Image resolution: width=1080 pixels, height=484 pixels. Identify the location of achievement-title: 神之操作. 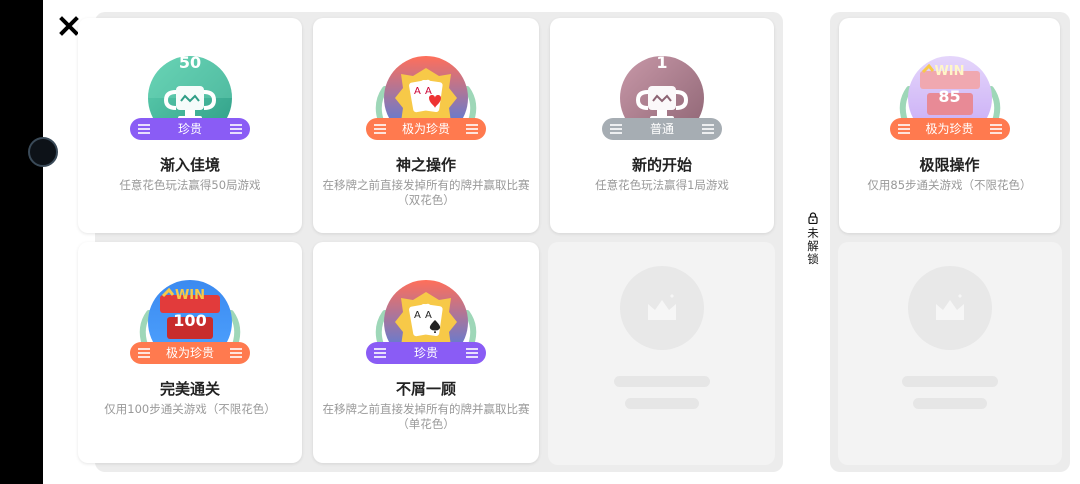
(425, 165).